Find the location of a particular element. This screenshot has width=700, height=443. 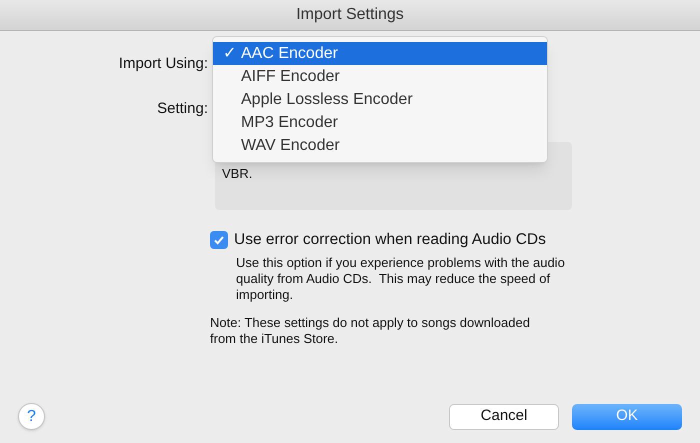

checkmark-icon is located at coordinates (219, 240).